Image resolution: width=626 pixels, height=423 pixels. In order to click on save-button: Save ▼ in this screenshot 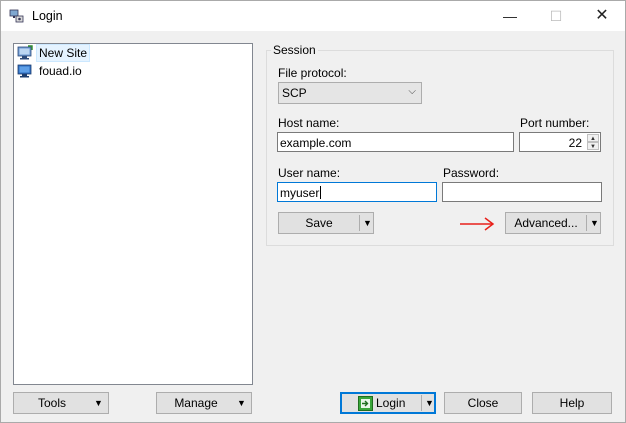, I will do `click(326, 223)`.